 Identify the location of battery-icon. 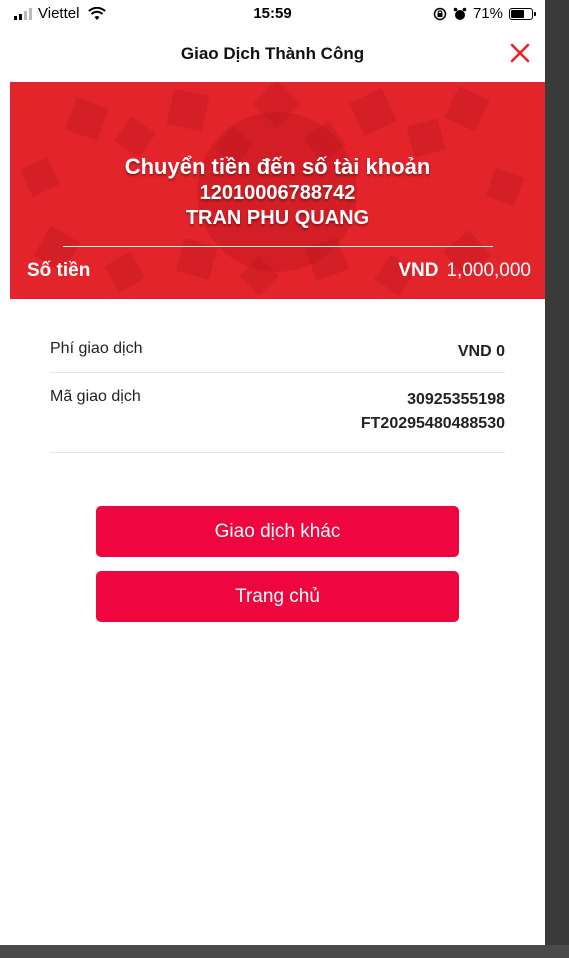
(522, 13).